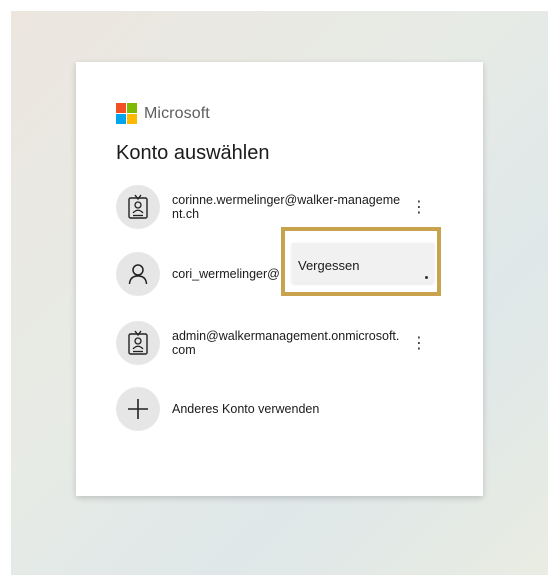 The height and width of the screenshot is (575, 548). What do you see at coordinates (126, 113) in the screenshot?
I see `microsoft-logo-icon` at bounding box center [126, 113].